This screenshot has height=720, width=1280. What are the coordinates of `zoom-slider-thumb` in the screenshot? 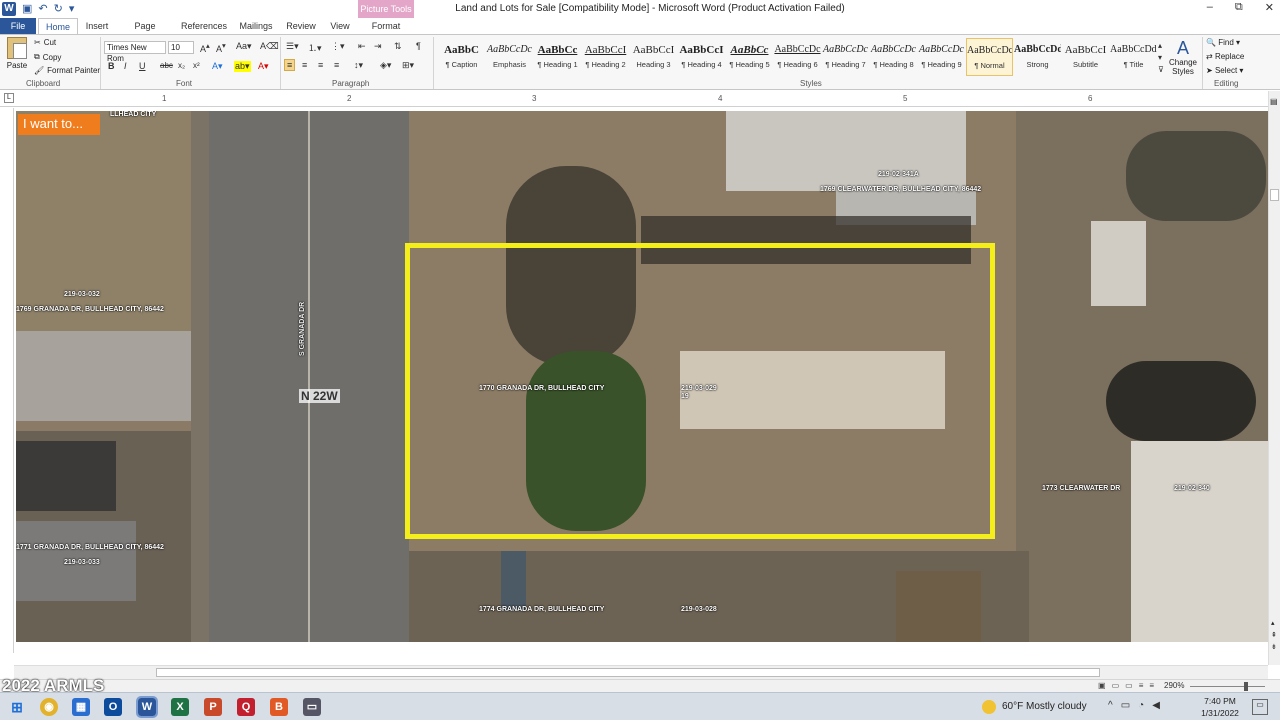 It's located at (1246, 686).